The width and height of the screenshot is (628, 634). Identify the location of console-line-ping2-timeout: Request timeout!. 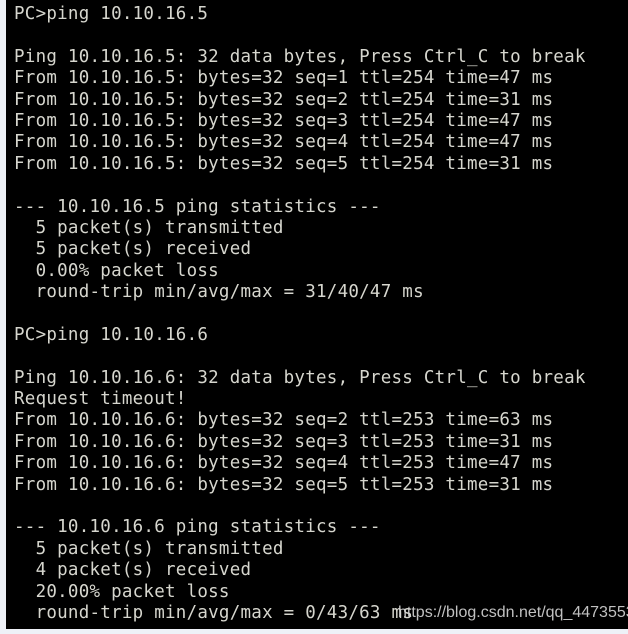
(100, 399).